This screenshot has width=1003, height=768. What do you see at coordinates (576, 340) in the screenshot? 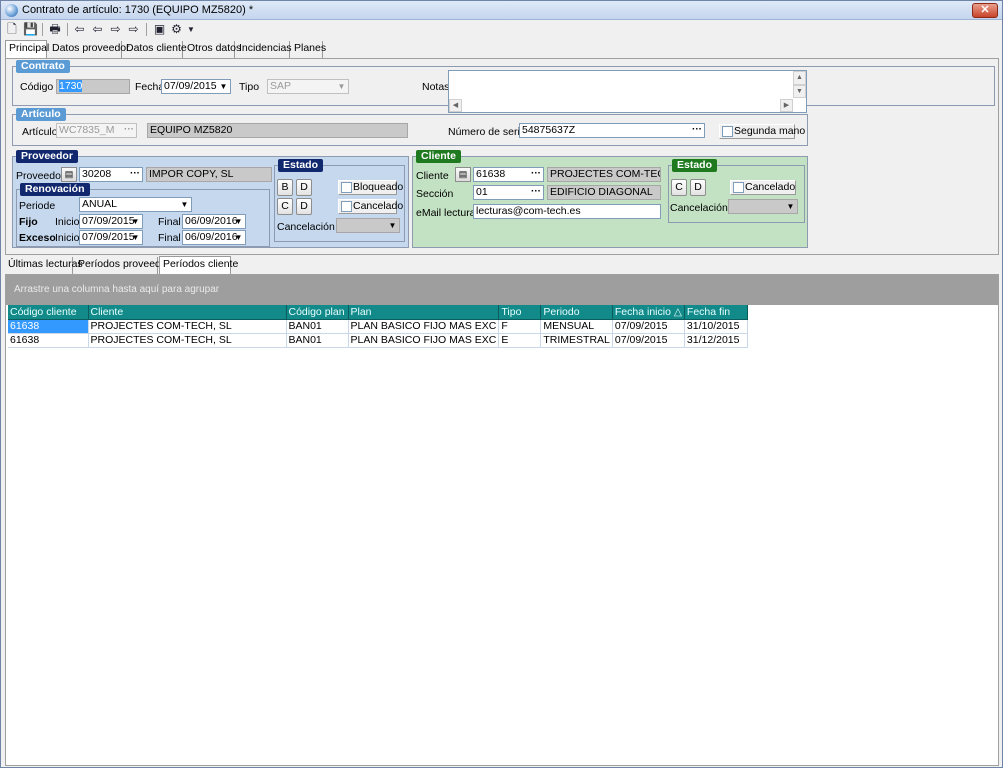
I see `table-cell: TRIMESTRAL` at bounding box center [576, 340].